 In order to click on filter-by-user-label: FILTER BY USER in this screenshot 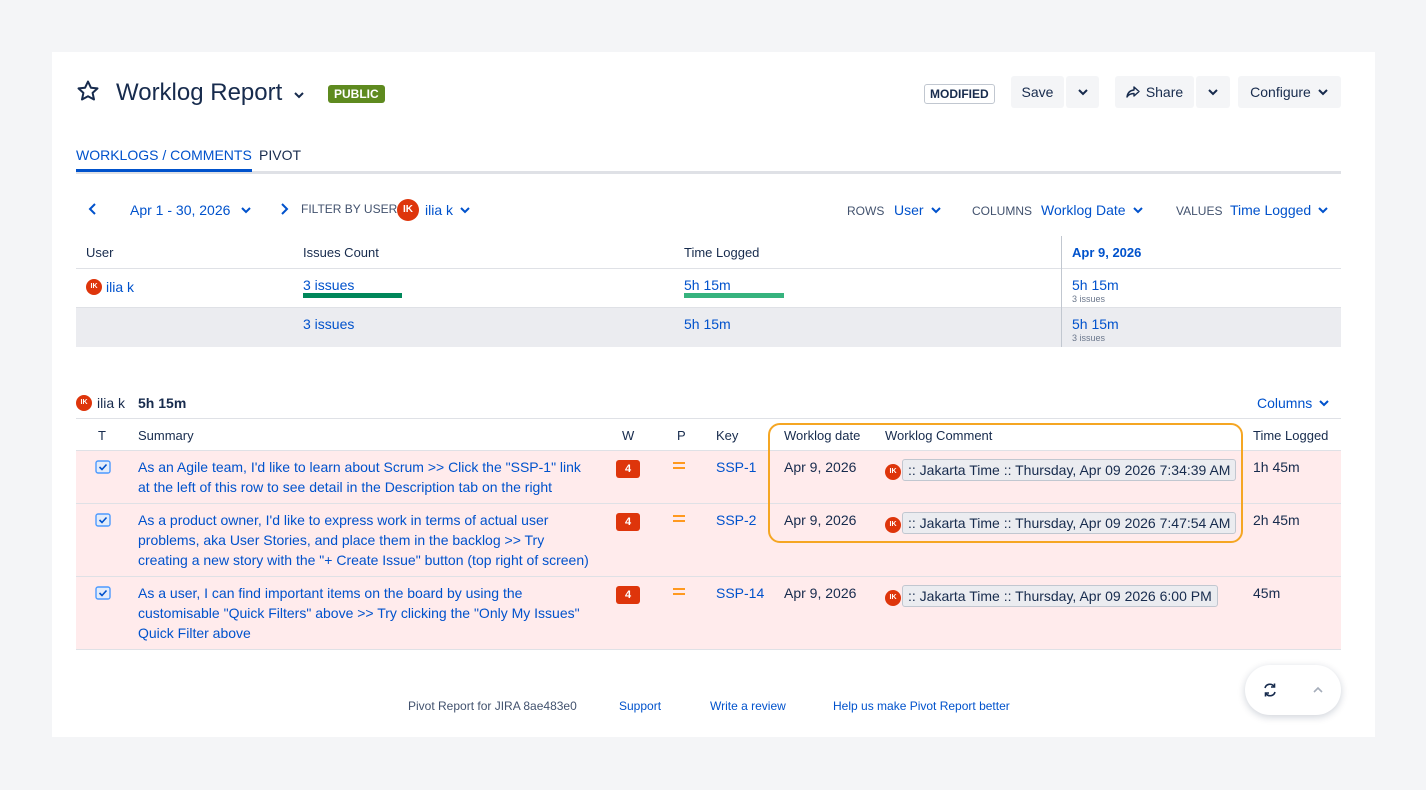, I will do `click(349, 209)`.